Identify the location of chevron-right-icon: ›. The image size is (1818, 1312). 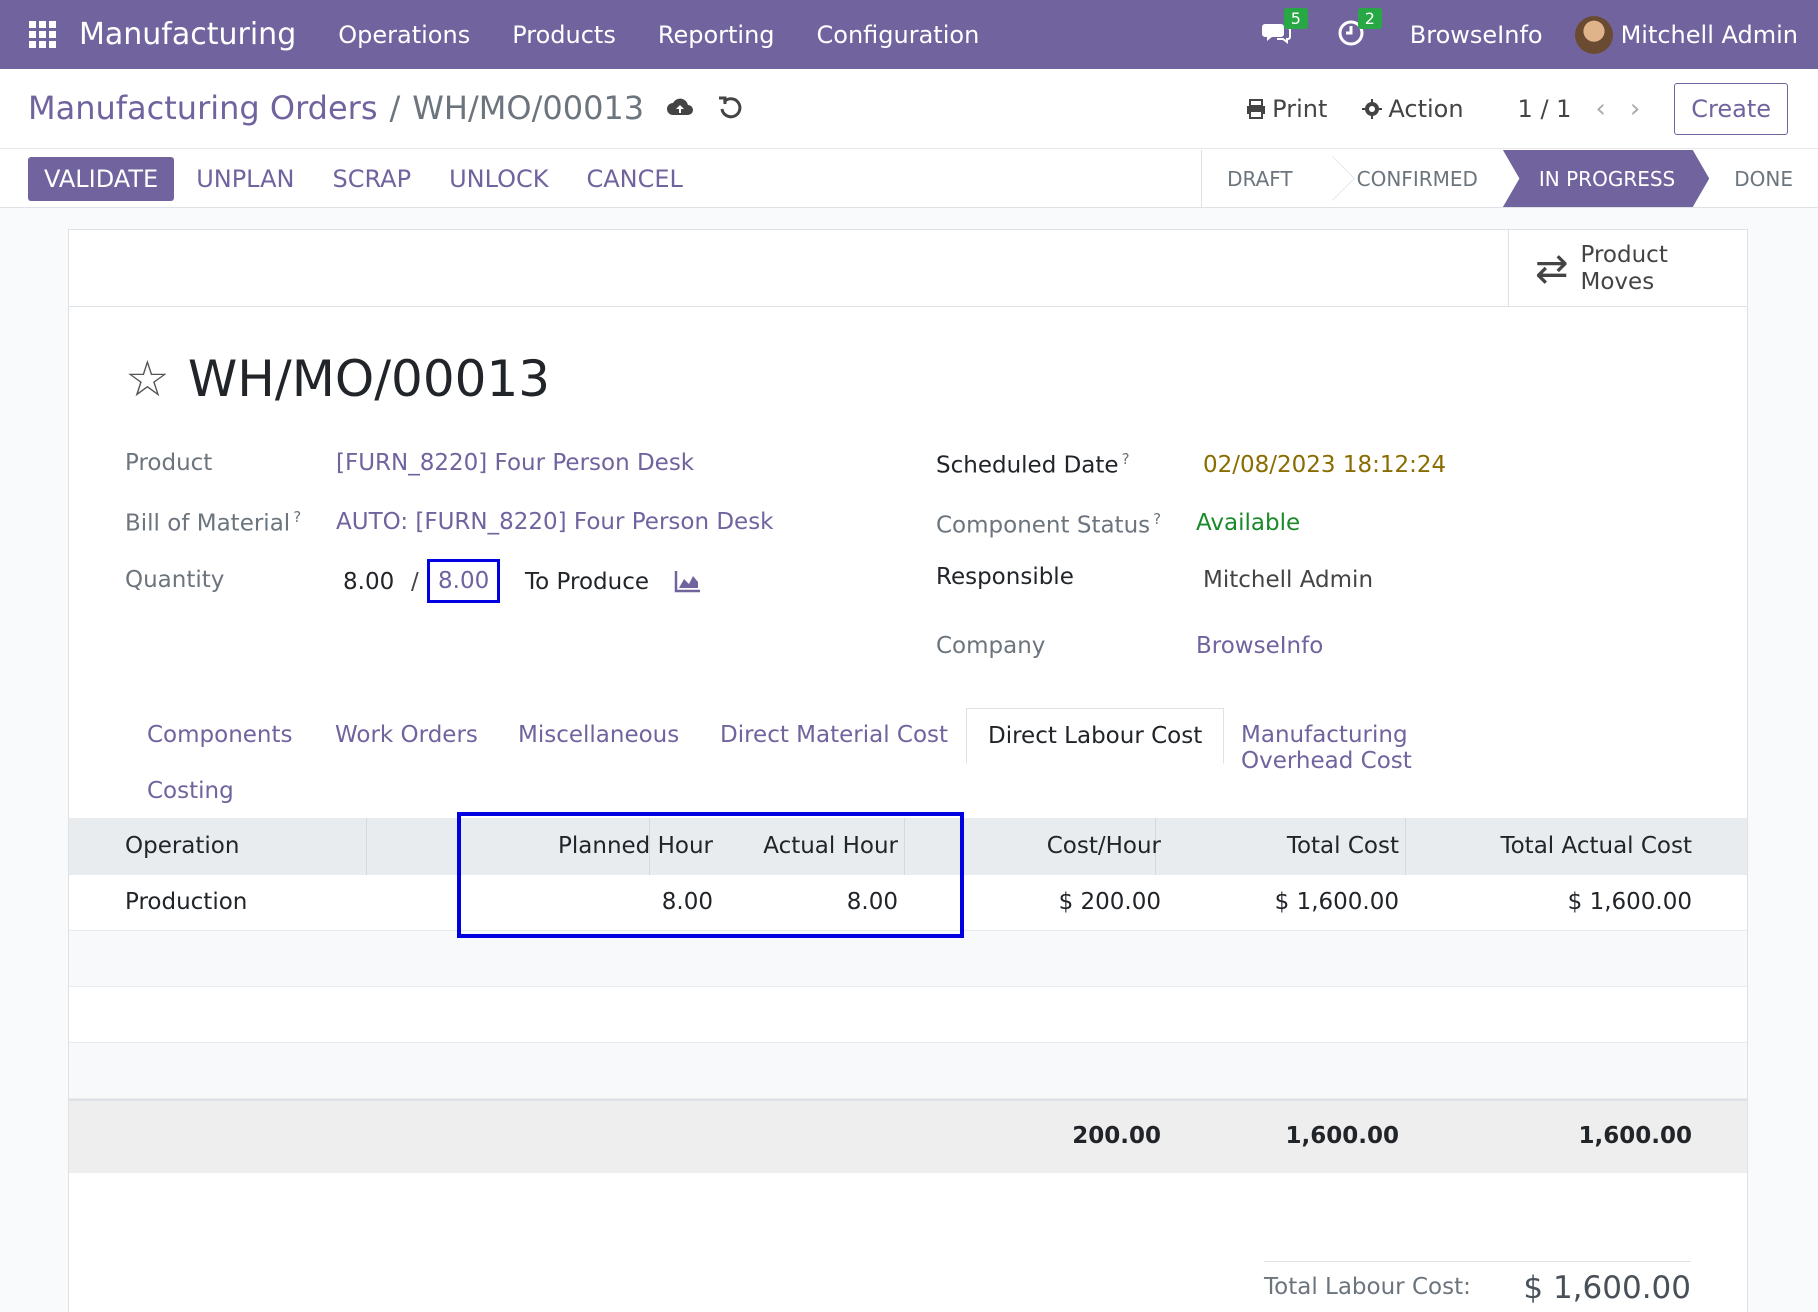
(1635, 109).